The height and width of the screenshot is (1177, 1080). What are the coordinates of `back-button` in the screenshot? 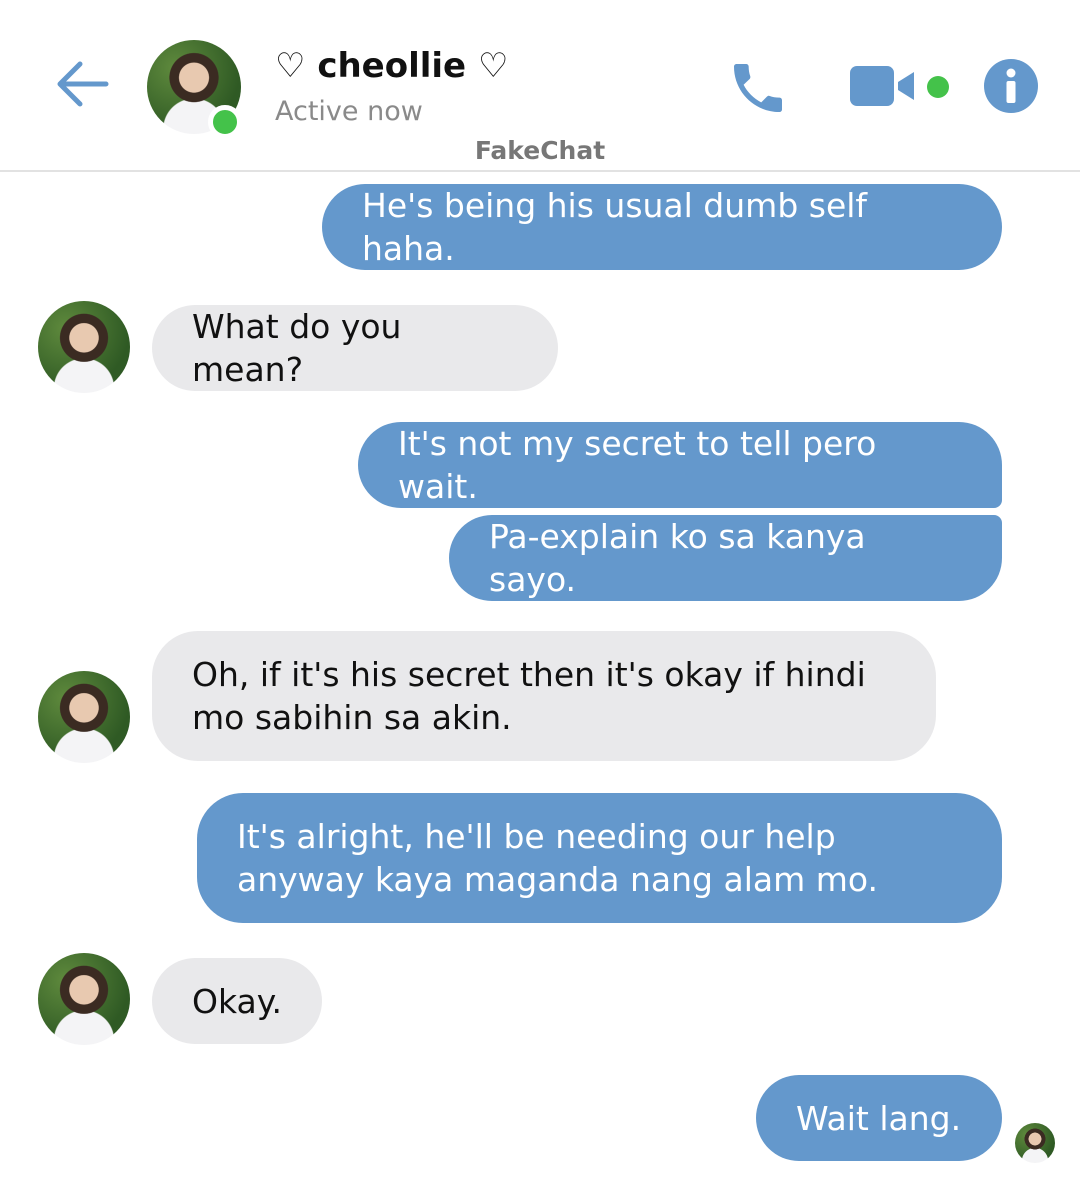 It's located at (82, 84).